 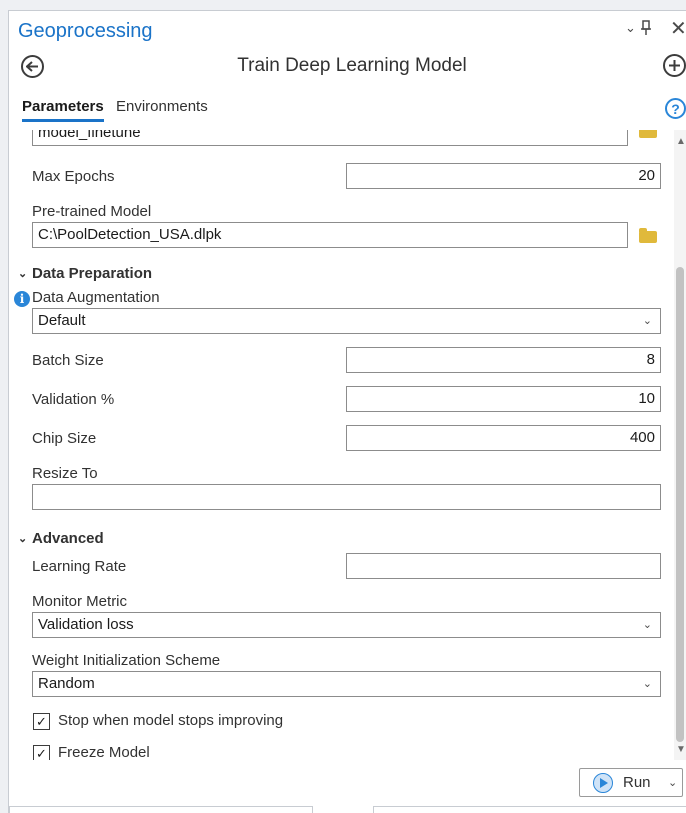 What do you see at coordinates (675, 108) in the screenshot?
I see `help-icon: ?` at bounding box center [675, 108].